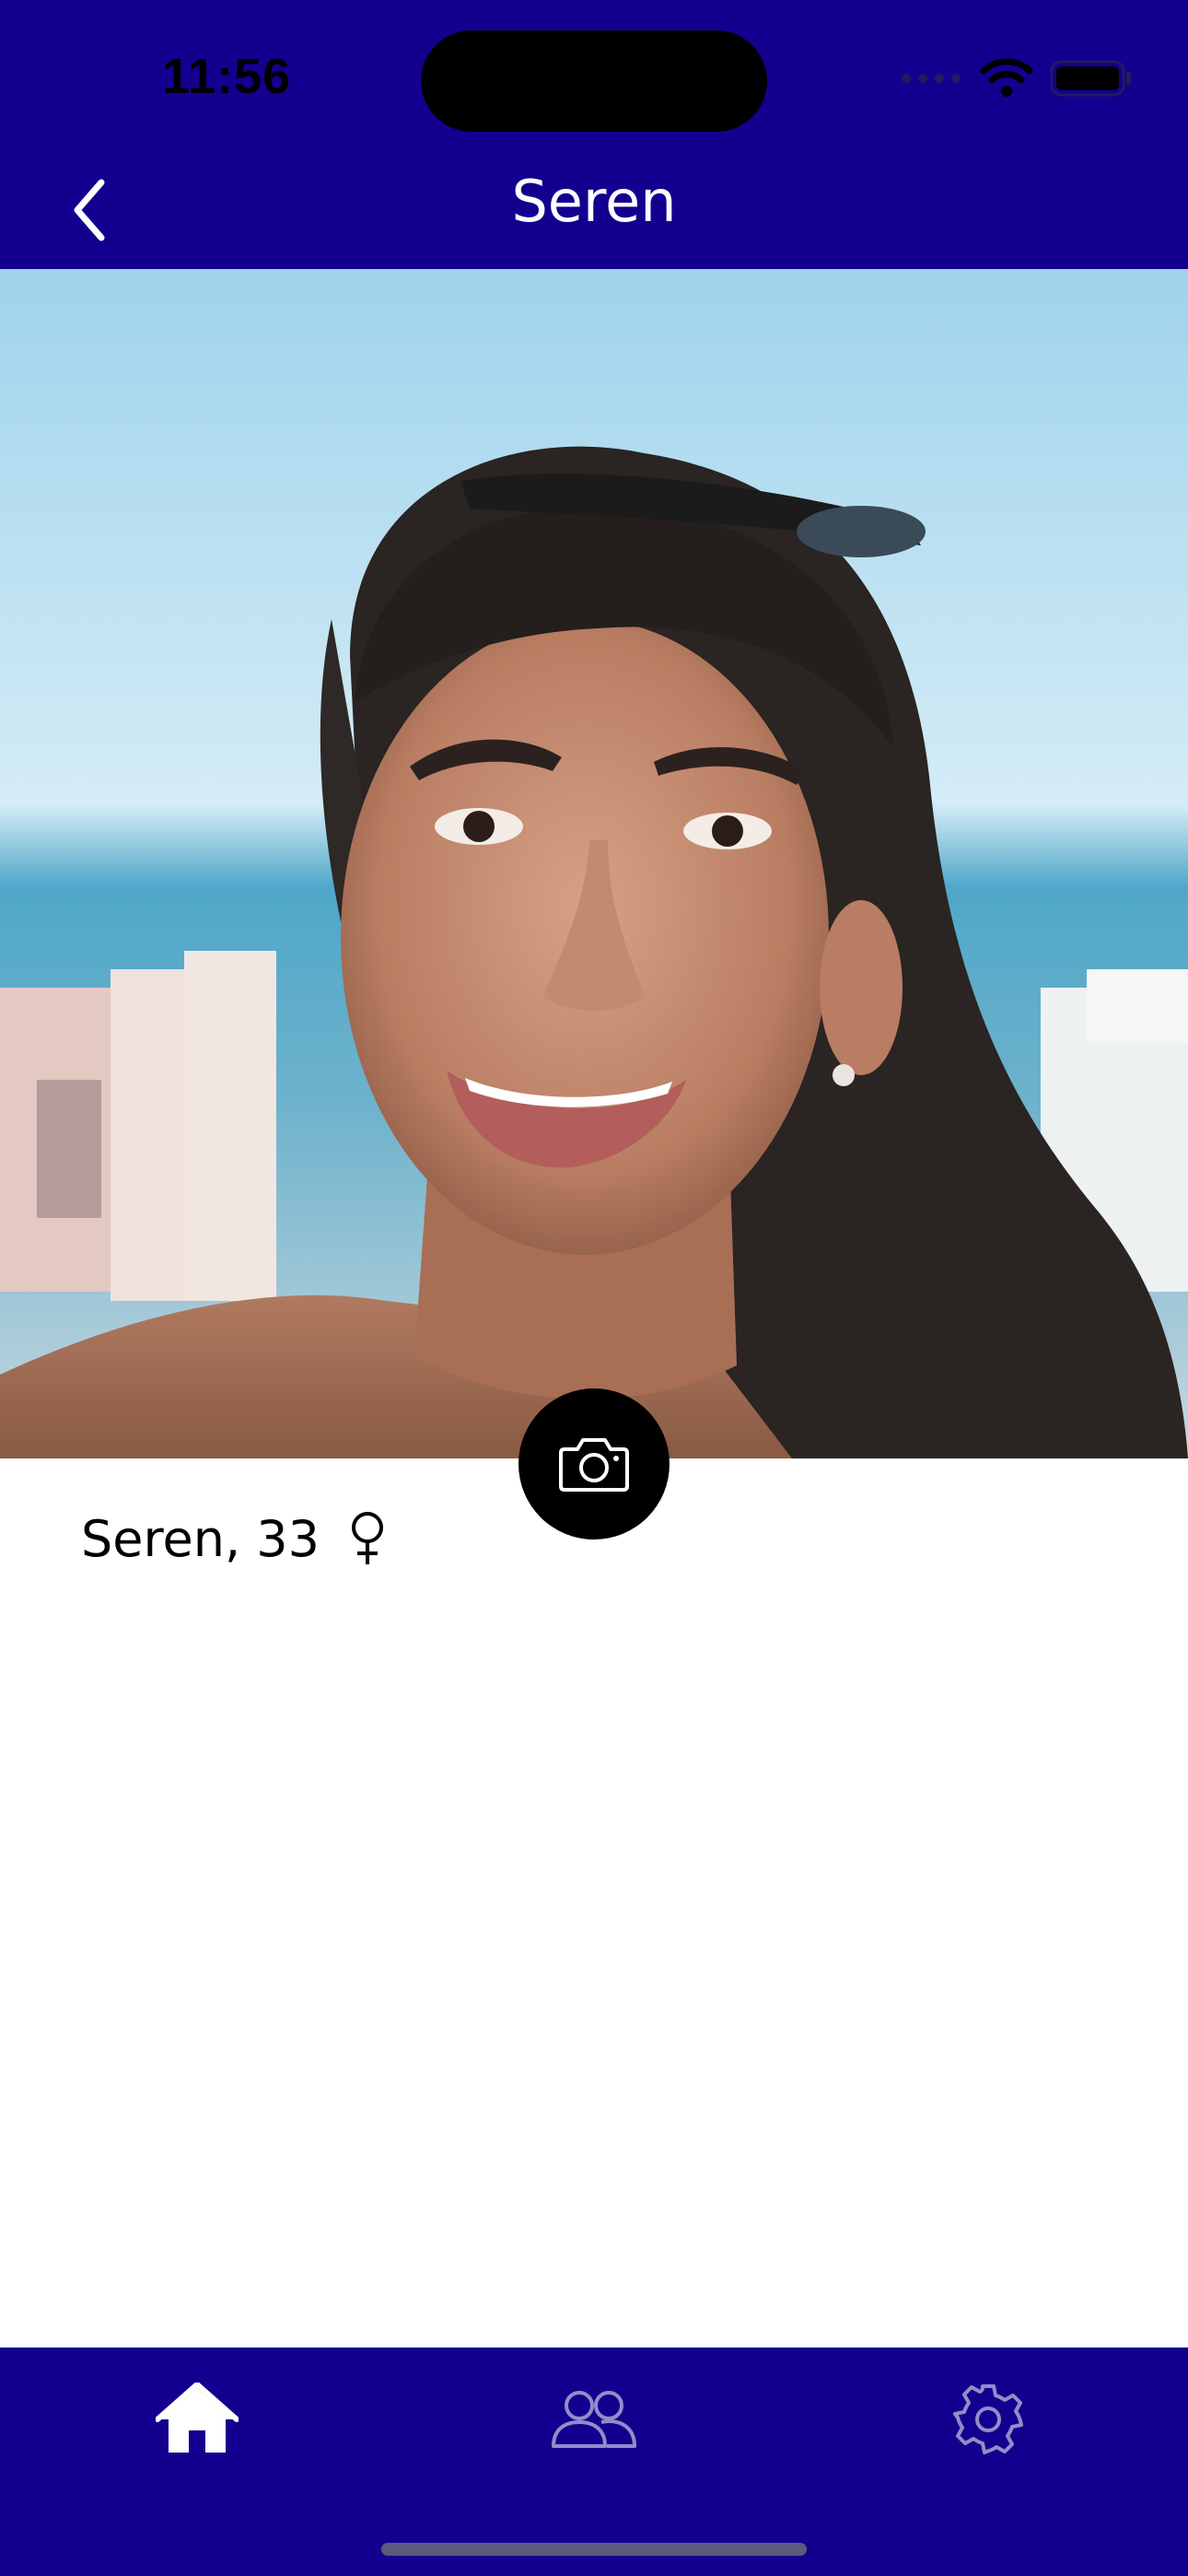 The image size is (1188, 2576). I want to click on people-icon, so click(594, 2419).